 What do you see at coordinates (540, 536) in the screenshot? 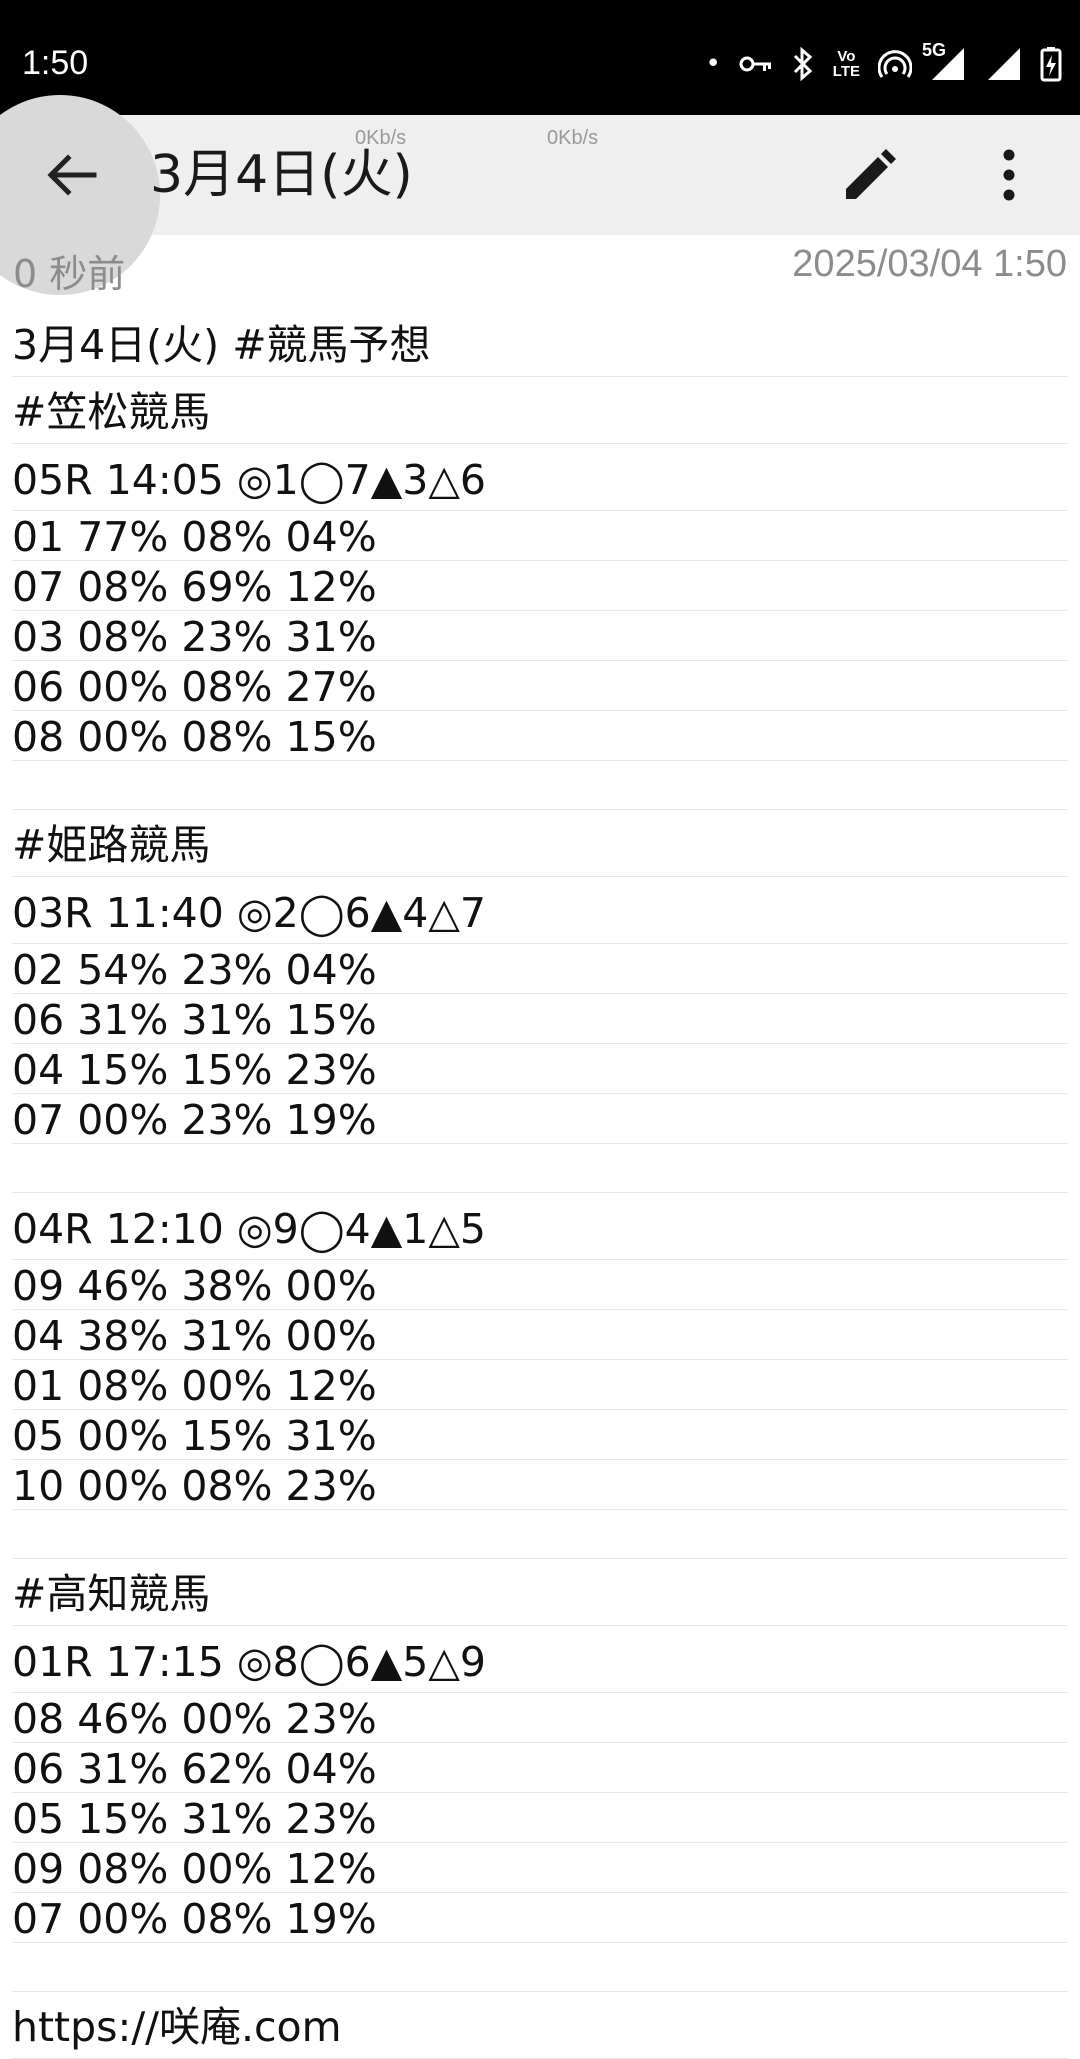
I see `note-line: 01 77% 08% 04%` at bounding box center [540, 536].